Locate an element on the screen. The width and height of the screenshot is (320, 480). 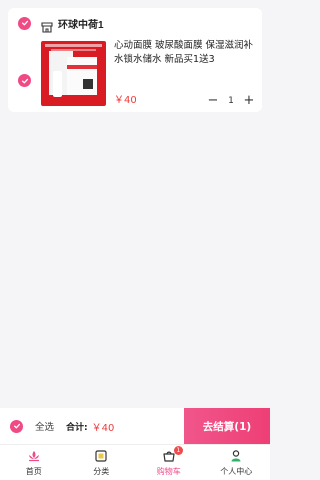
cart-badge: 1 is located at coordinates (178, 450).